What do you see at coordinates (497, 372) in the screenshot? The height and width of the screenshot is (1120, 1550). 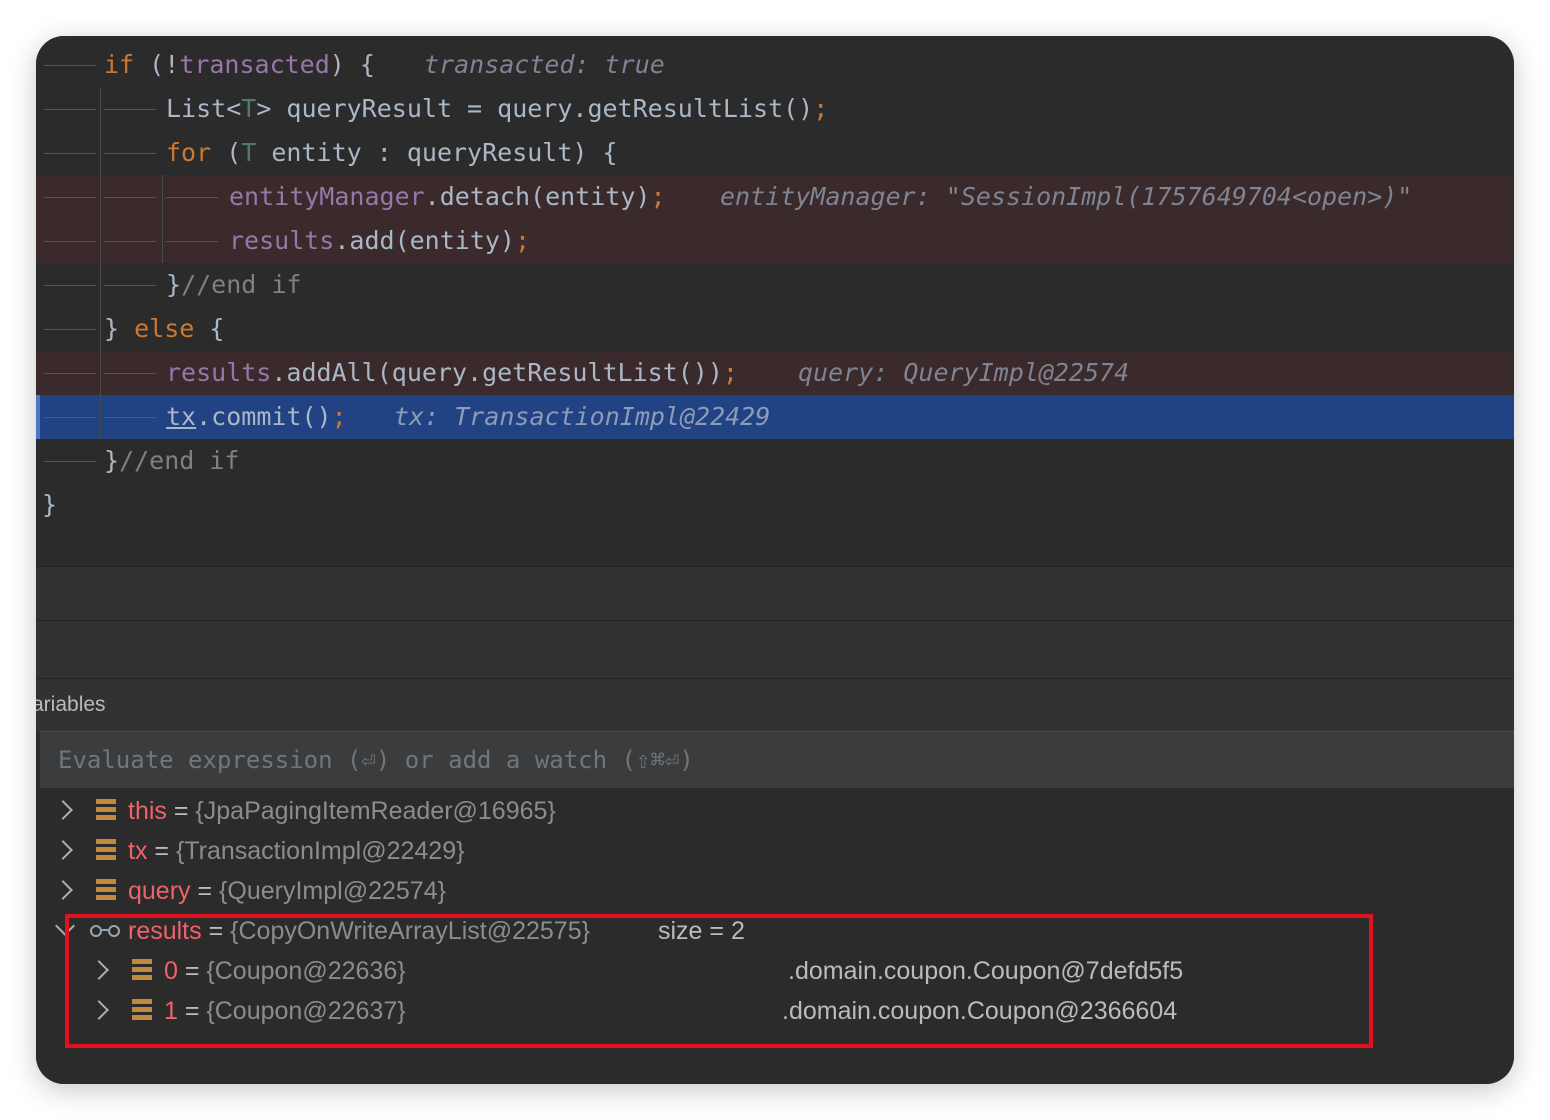 I see `code-token: .addAll(query.getResultList())` at bounding box center [497, 372].